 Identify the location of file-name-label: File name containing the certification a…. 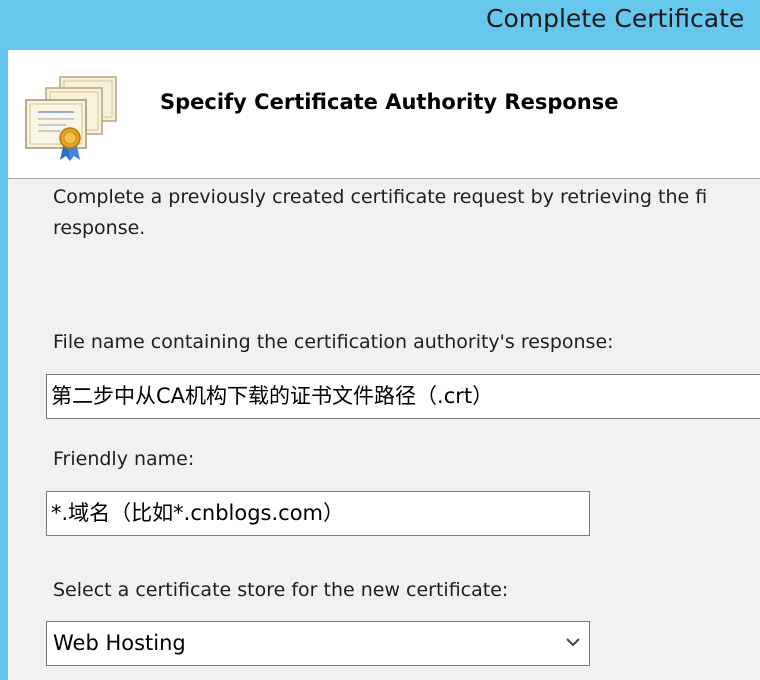
(333, 342).